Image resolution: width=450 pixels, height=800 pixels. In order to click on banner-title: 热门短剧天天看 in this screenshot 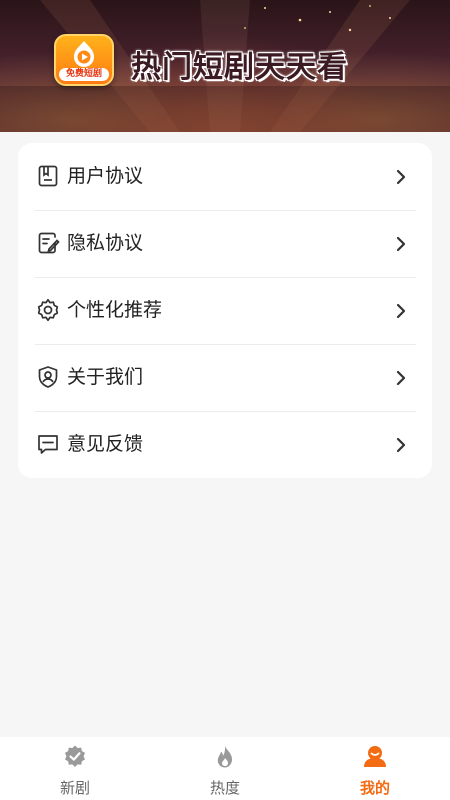, I will do `click(239, 67)`.